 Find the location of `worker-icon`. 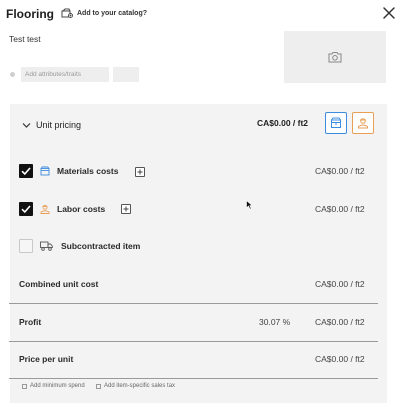

worker-icon is located at coordinates (363, 123).